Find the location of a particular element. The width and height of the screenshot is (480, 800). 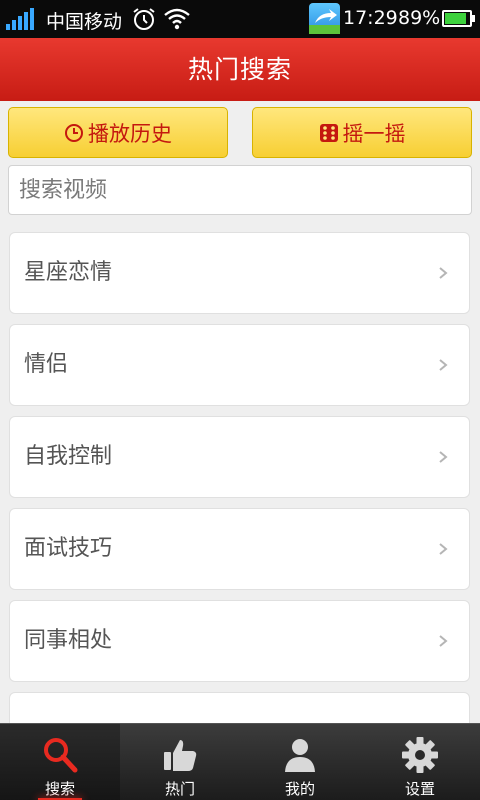

dice-icon is located at coordinates (328, 132).